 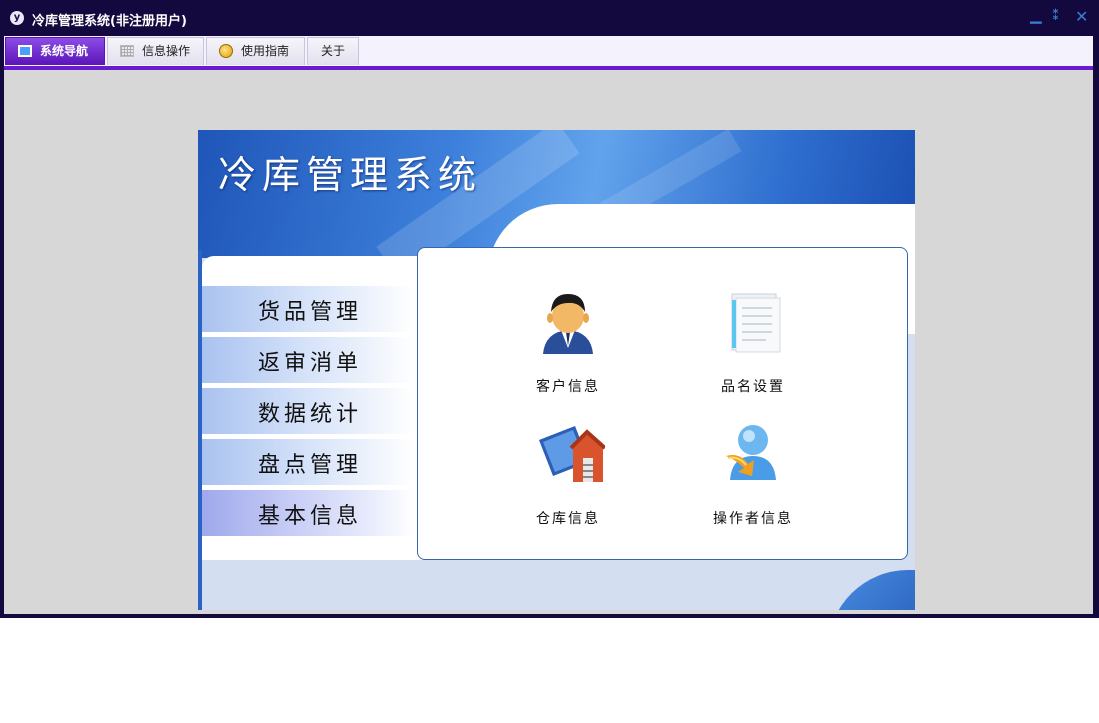 I want to click on tab-system-navigation: 系统导航, so click(x=55, y=51).